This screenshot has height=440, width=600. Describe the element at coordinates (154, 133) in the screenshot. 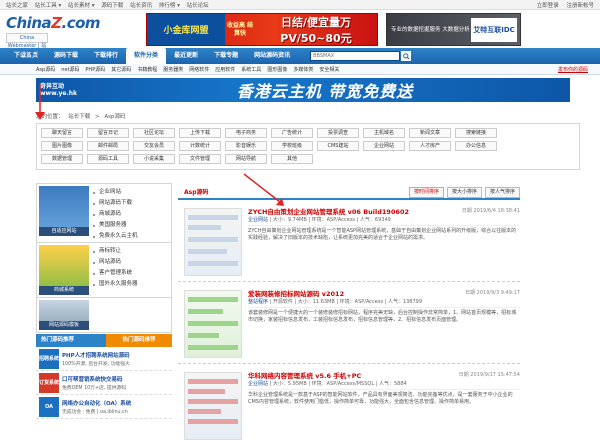

I see `category-tag: 社区论坛` at that location.